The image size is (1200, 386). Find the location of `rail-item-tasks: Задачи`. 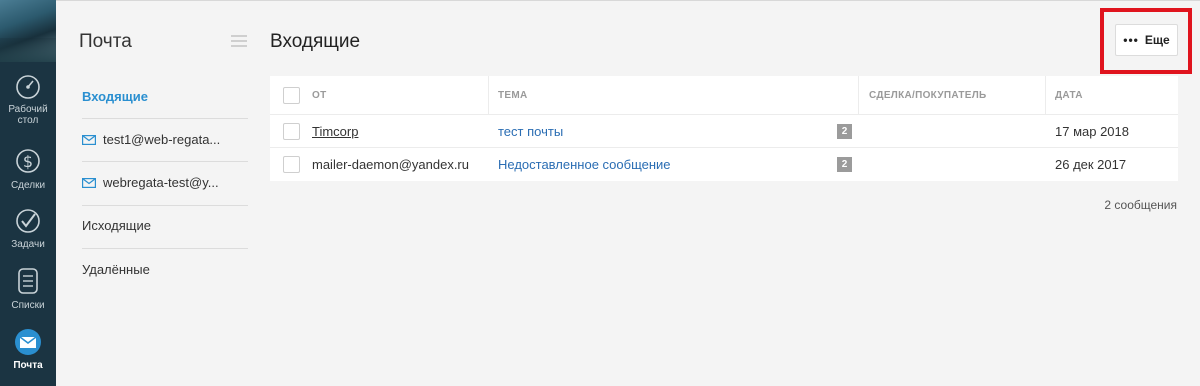

rail-item-tasks: Задачи is located at coordinates (28, 228).